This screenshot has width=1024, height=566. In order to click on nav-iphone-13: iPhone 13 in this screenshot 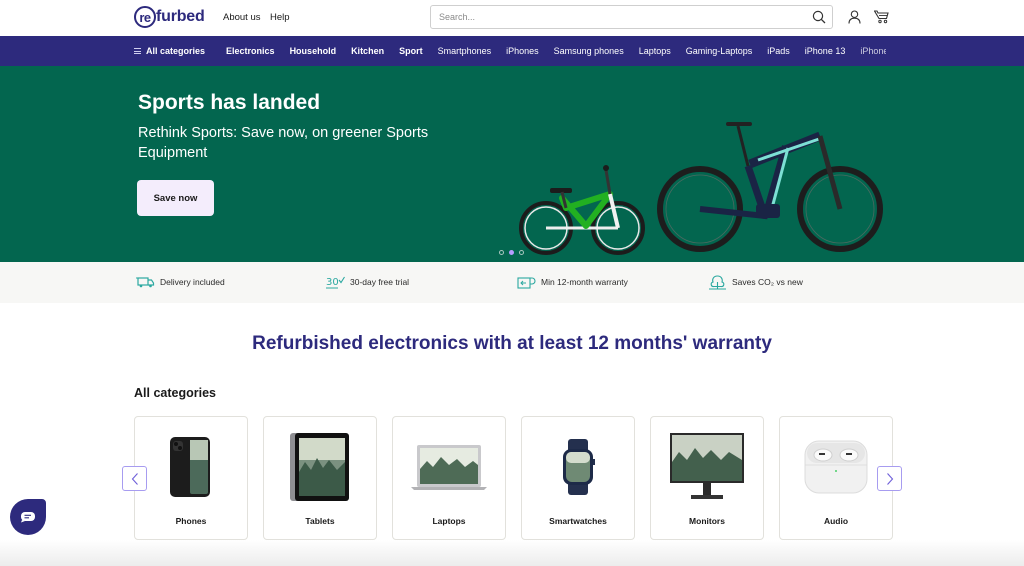, I will do `click(825, 51)`.